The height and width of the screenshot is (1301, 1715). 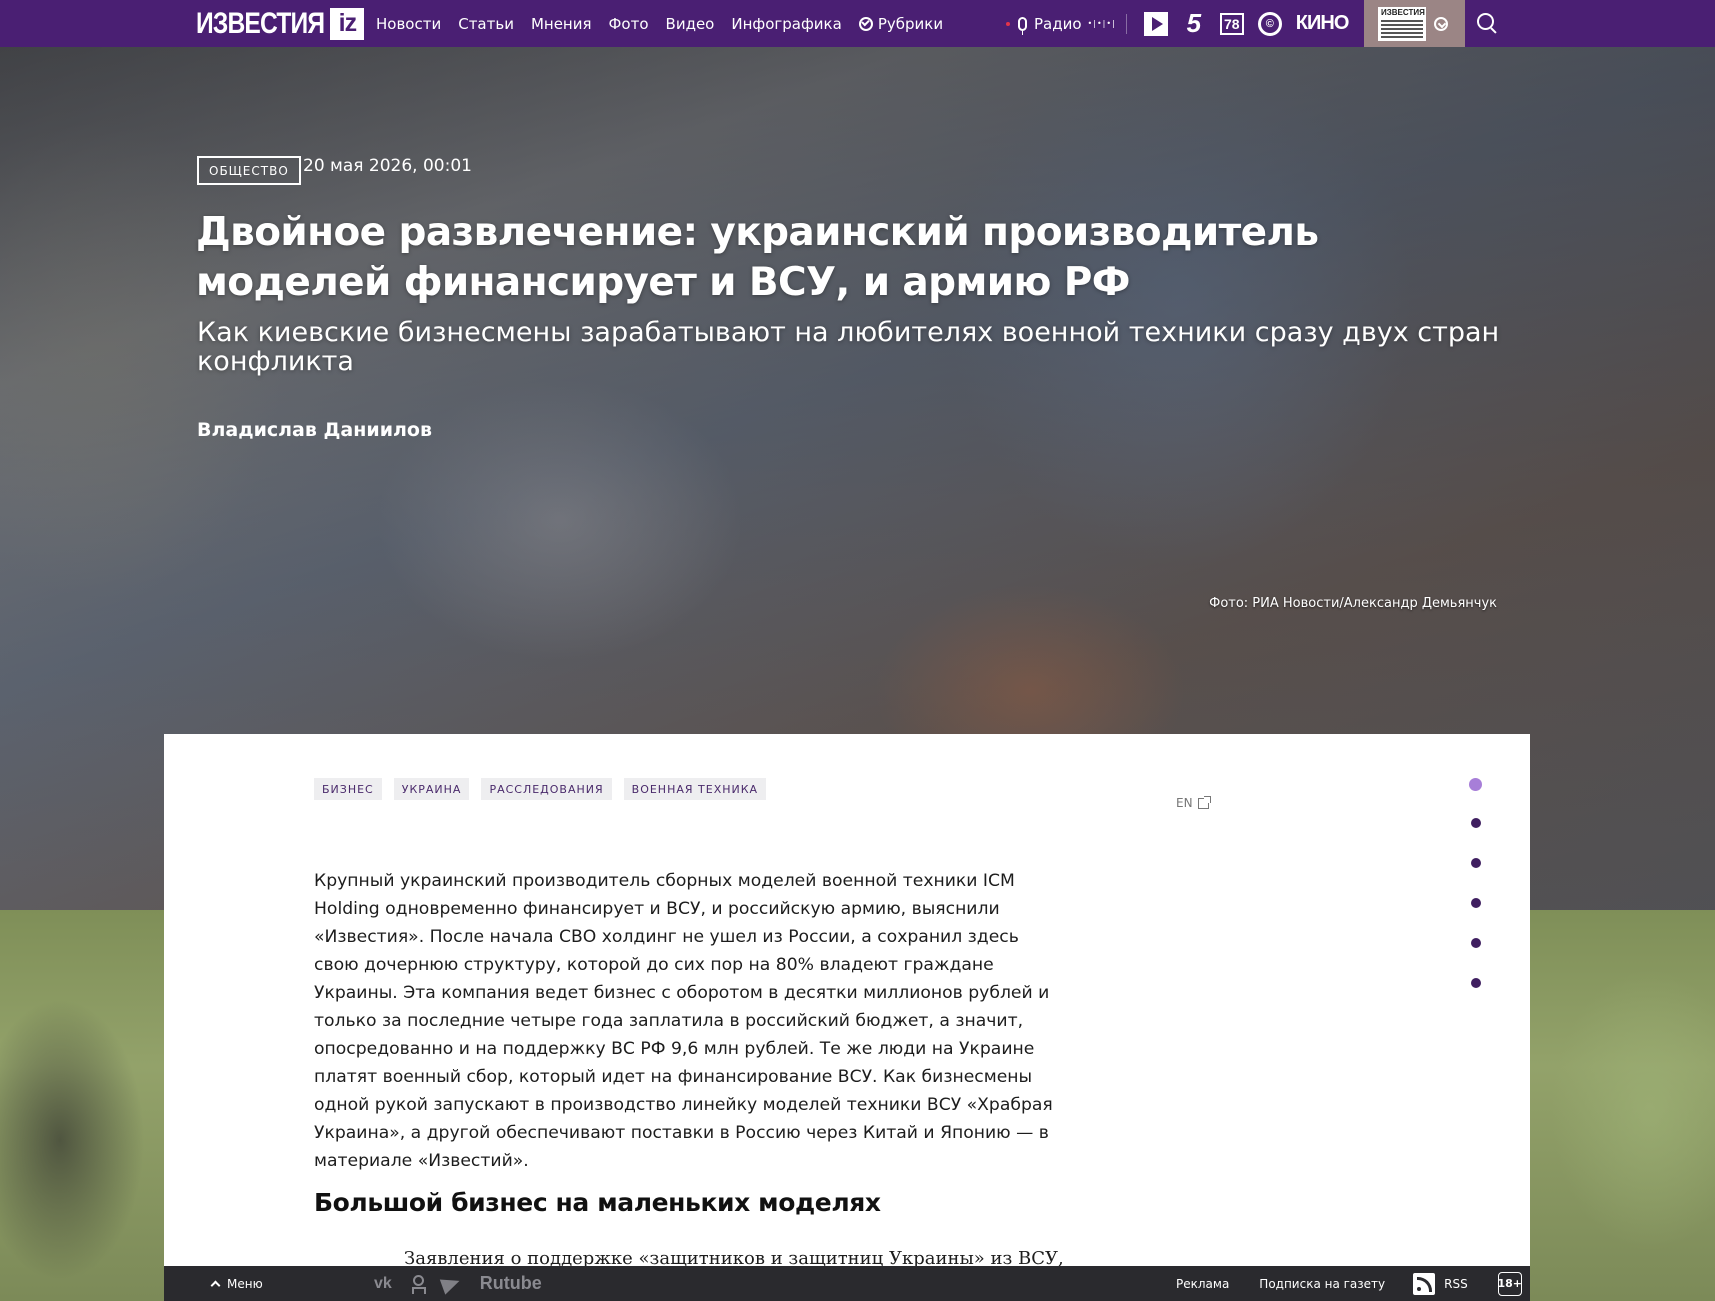 I want to click on newspaper-icon: ИЗВЕСТИЯ, so click(x=1402, y=23).